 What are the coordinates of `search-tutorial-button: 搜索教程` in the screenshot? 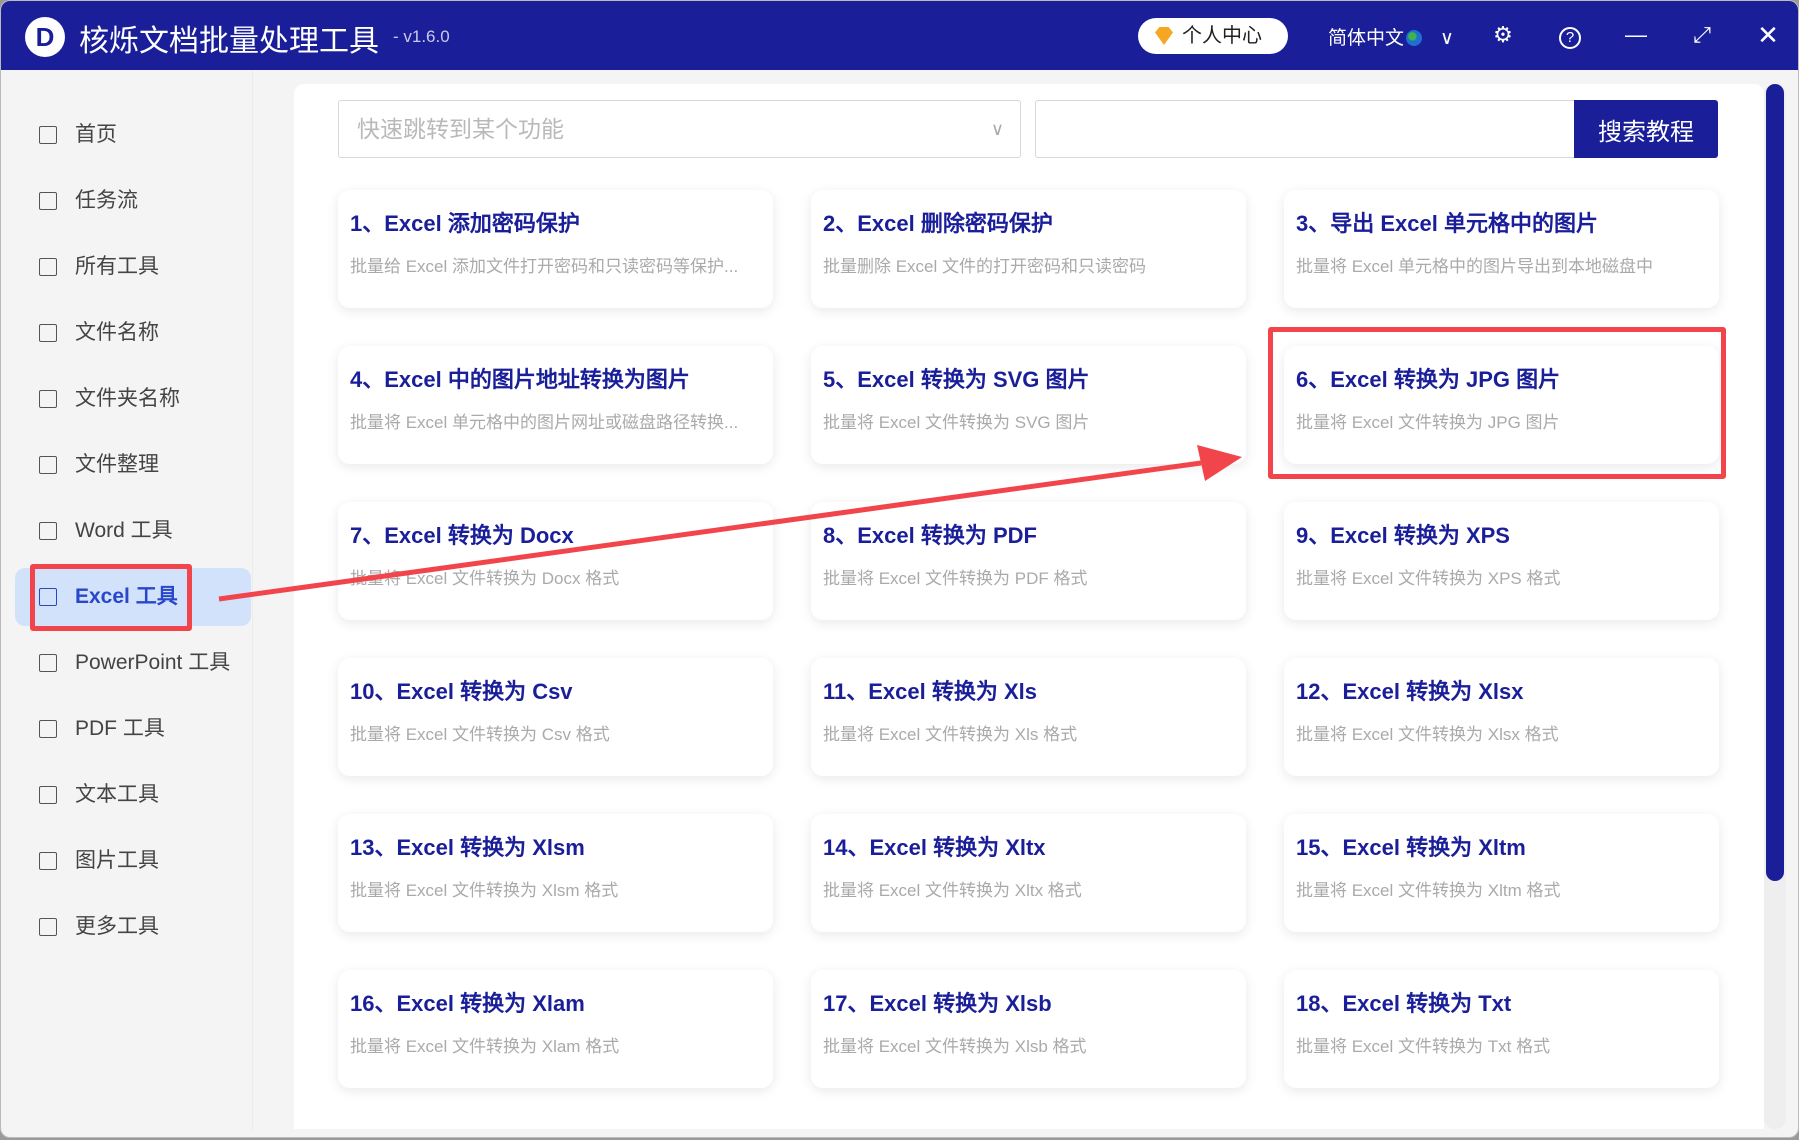 It's located at (1646, 129).